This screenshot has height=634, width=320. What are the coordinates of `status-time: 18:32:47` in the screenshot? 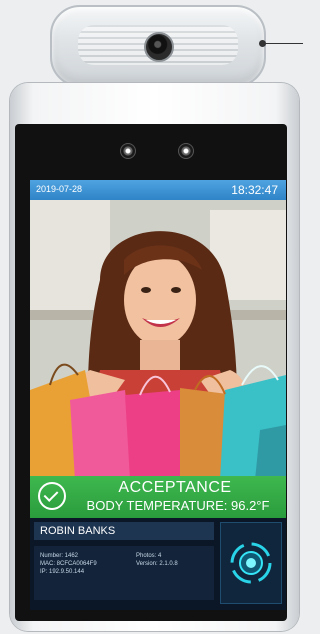 It's located at (254, 190).